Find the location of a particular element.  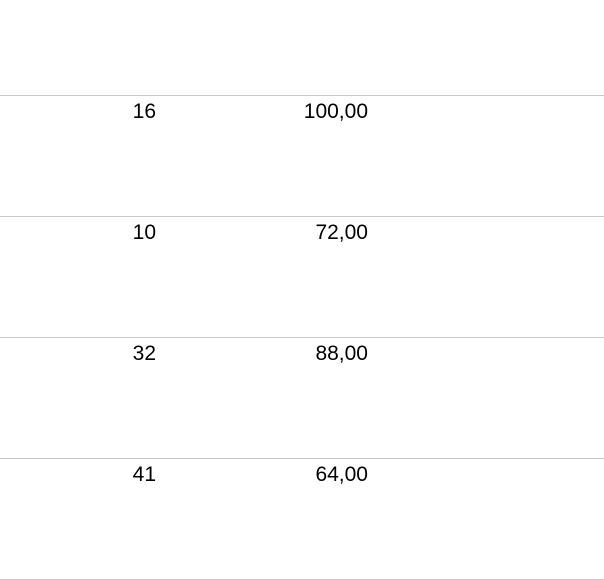

amount-cell: 88,00 is located at coordinates (298, 354).